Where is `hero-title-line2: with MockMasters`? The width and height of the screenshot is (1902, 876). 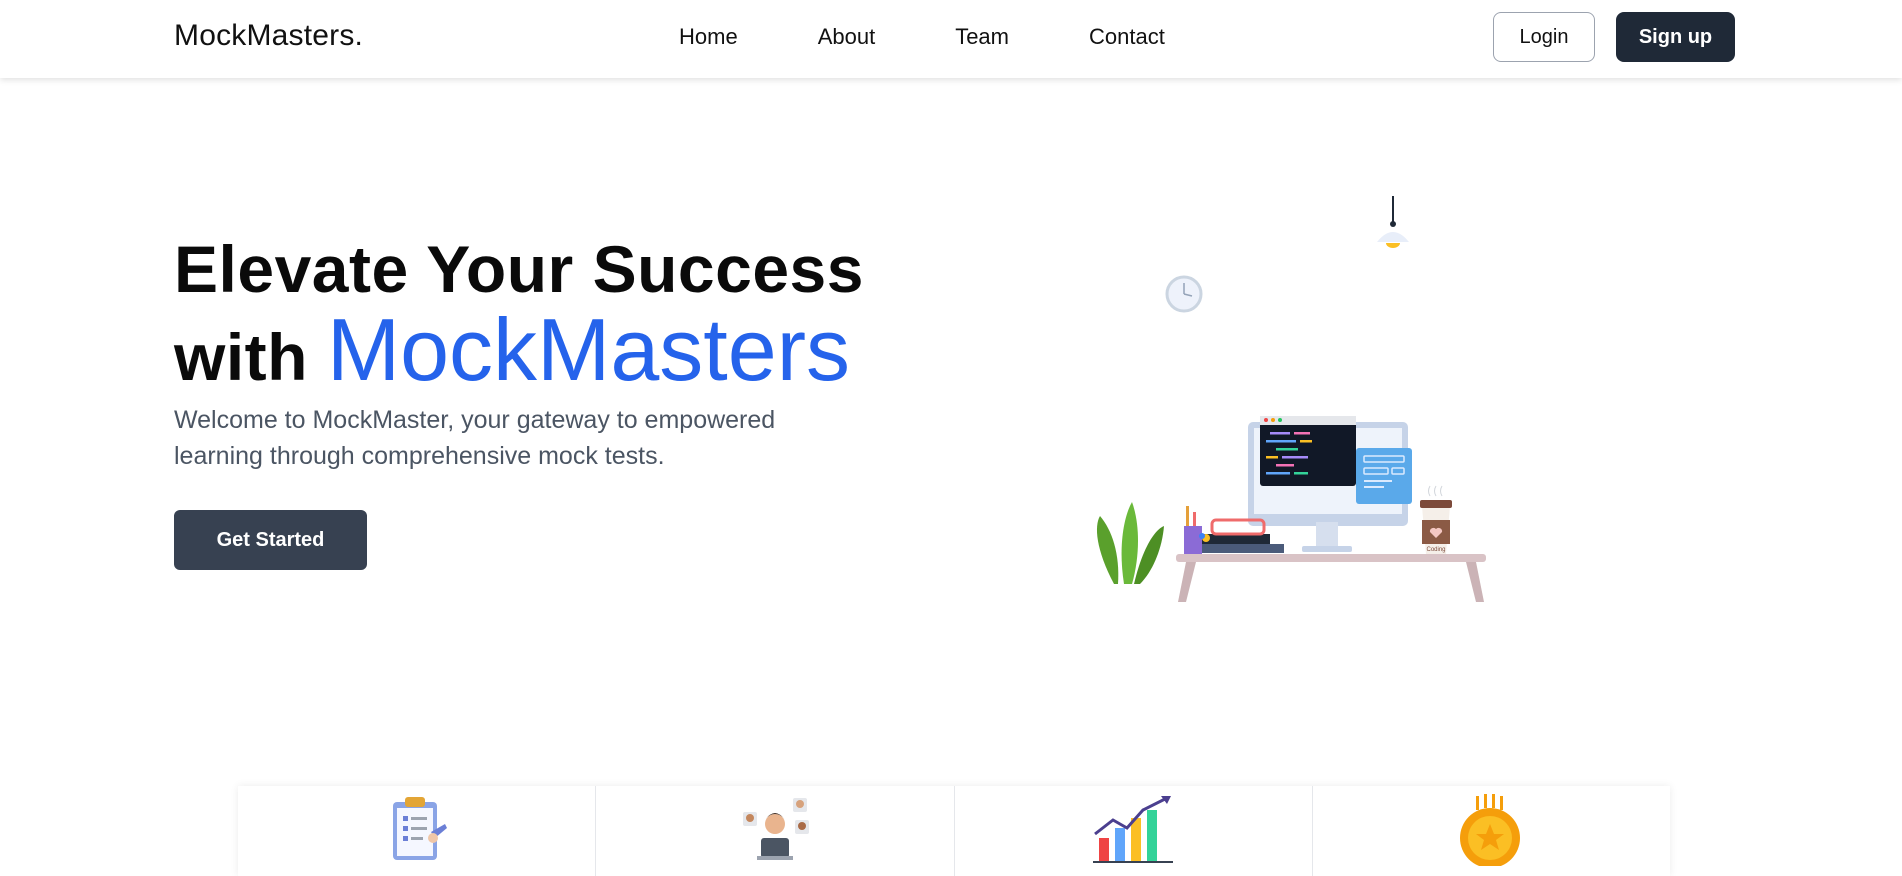
hero-title-line2: with MockMasters is located at coordinates (519, 350).